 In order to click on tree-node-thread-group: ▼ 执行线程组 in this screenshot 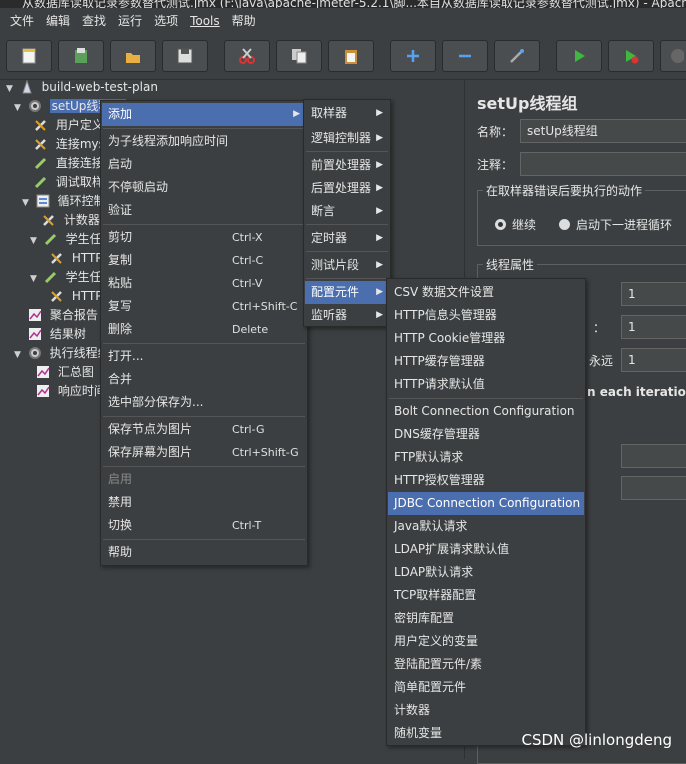, I will do `click(62, 353)`.